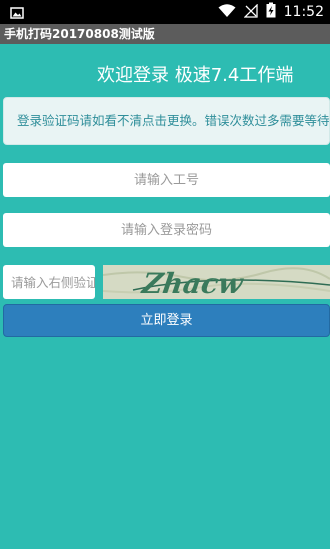 The height and width of the screenshot is (549, 330). What do you see at coordinates (192, 283) in the screenshot?
I see `captcha-text: Zhacw` at bounding box center [192, 283].